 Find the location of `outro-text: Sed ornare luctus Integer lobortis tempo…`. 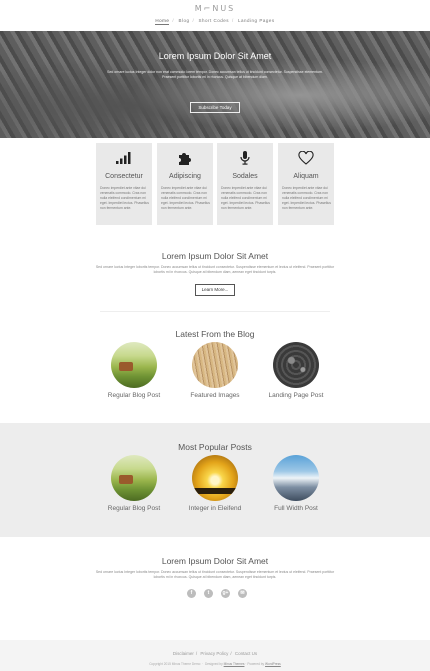

outro-text: Sed ornare luctus Integer lobortis tempo… is located at coordinates (215, 574).